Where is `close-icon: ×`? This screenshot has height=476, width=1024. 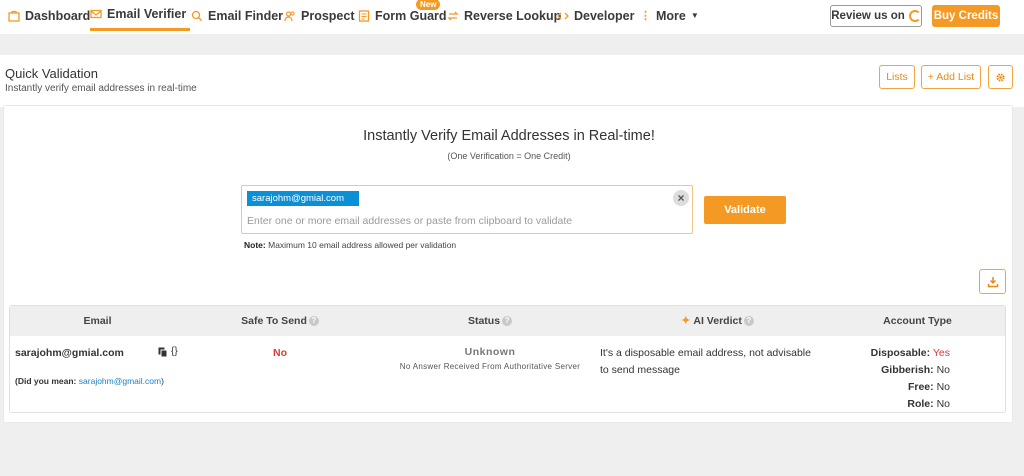 close-icon: × is located at coordinates (681, 198).